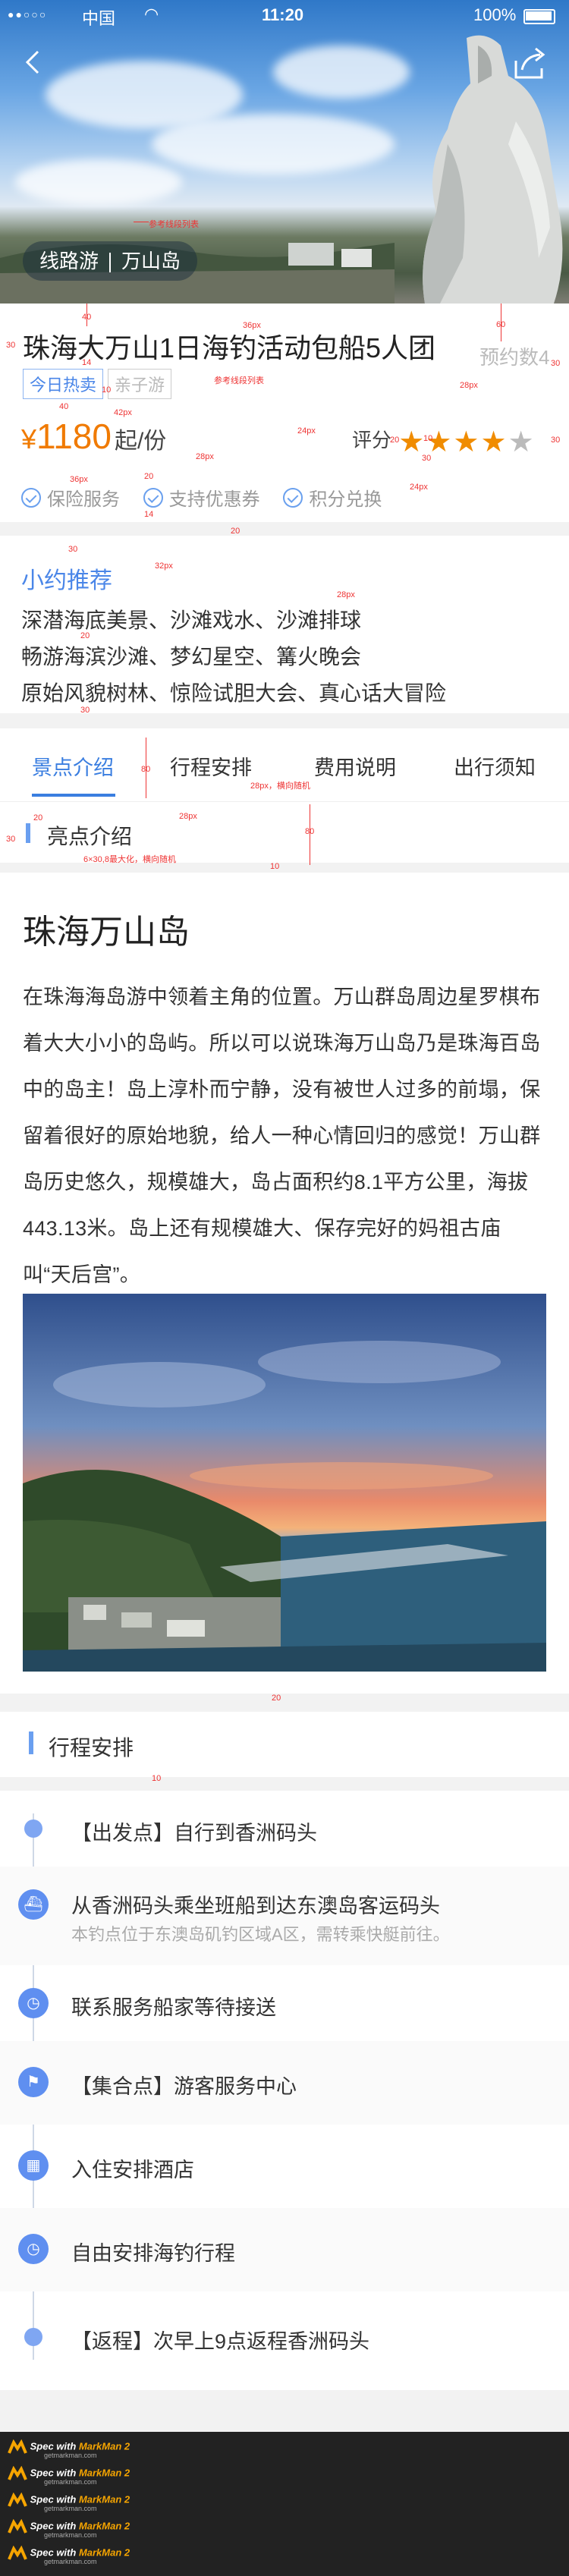  Describe the element at coordinates (34, 1904) in the screenshot. I see `ship-icon: ⛴` at that location.